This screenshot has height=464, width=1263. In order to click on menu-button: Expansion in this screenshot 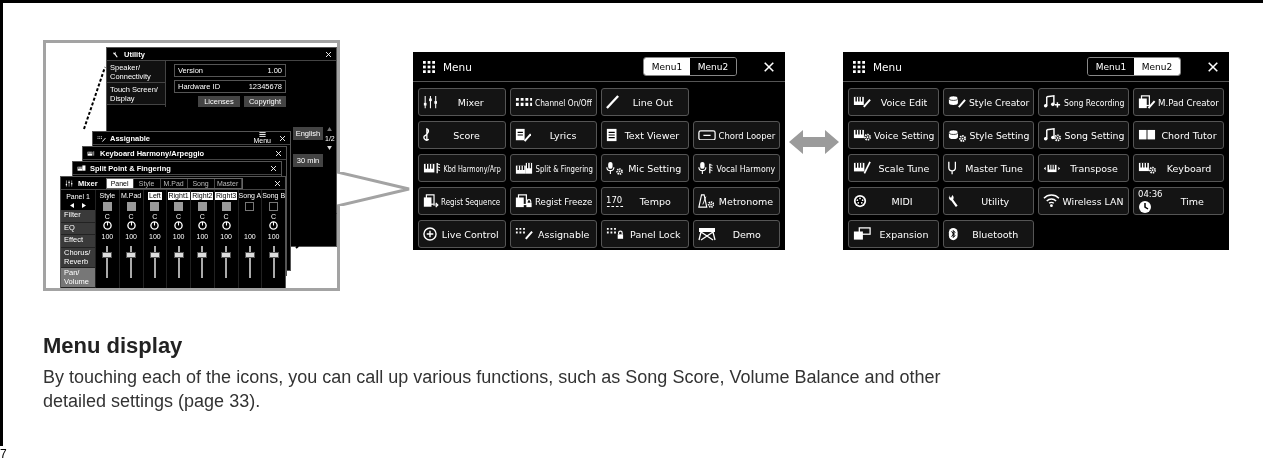, I will do `click(893, 234)`.